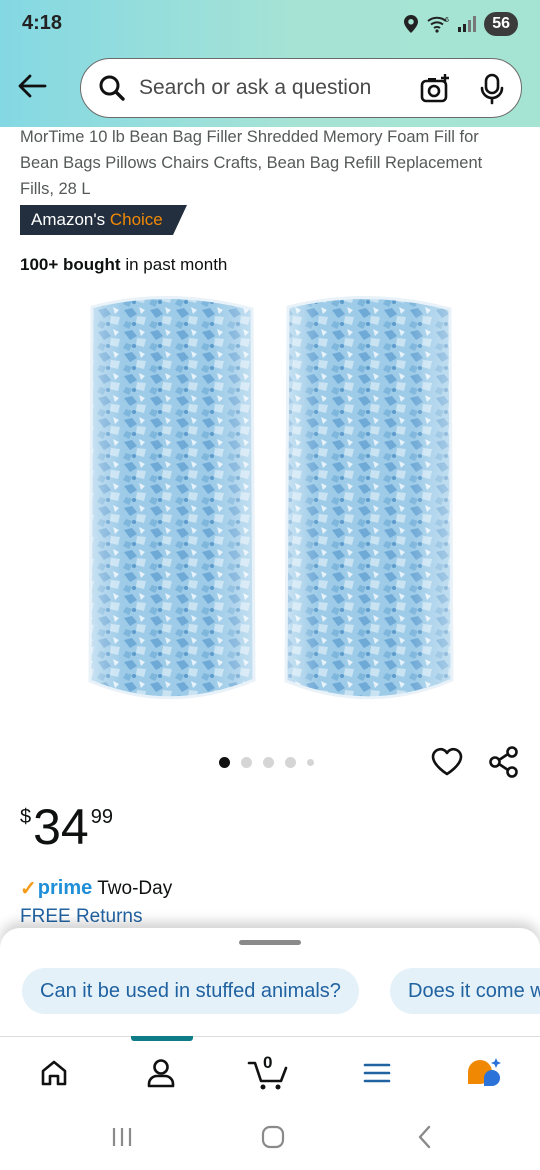 This screenshot has width=540, height=1170. Describe the element at coordinates (42, 23) in the screenshot. I see `status-time: 4:18` at that location.